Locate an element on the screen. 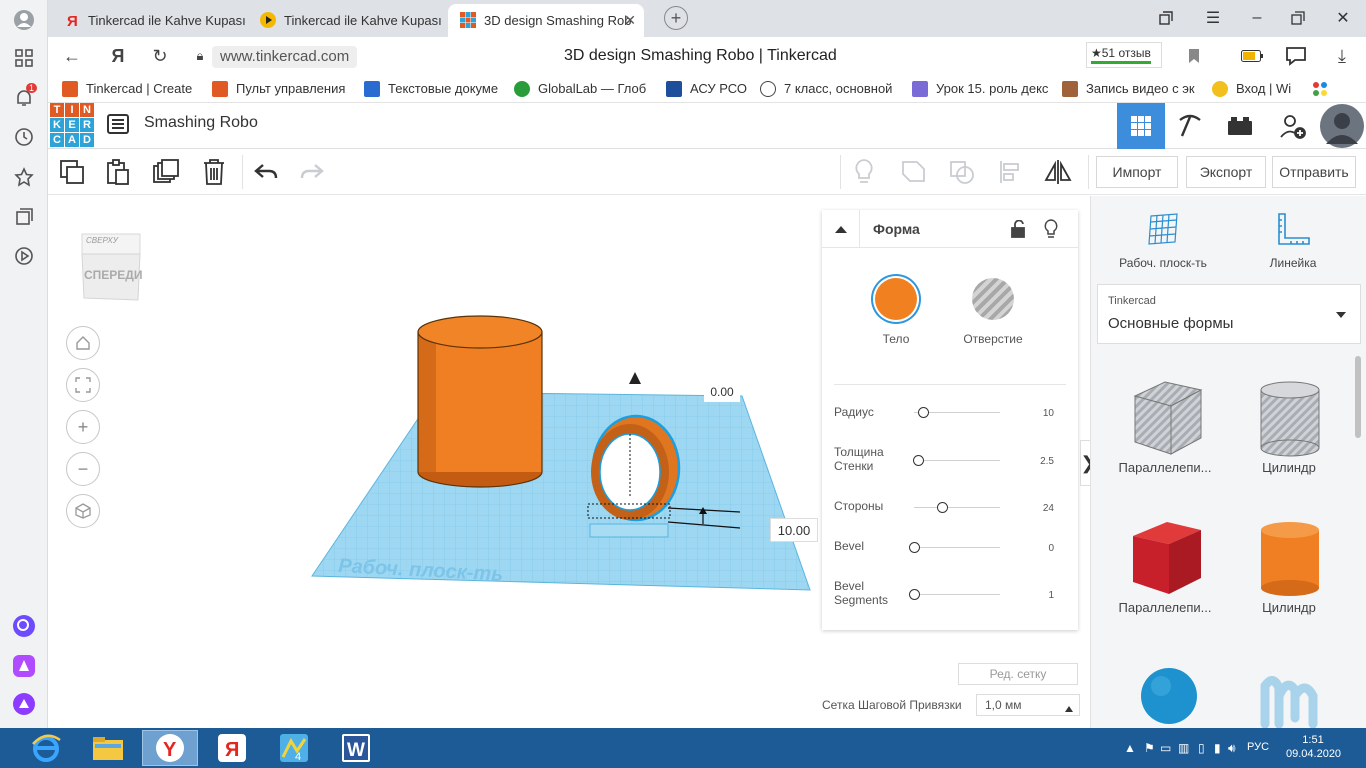  paste-icon is located at coordinates (118, 172).